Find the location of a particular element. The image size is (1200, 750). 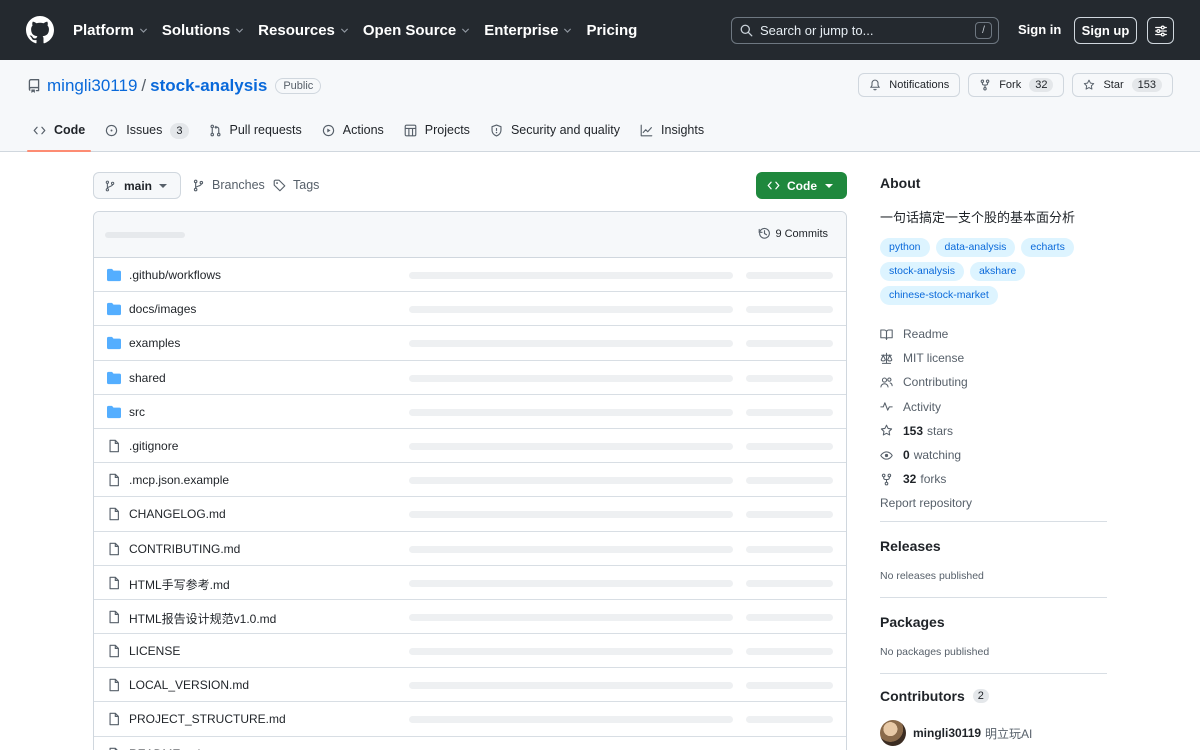

about-link-label: forks is located at coordinates (933, 479).